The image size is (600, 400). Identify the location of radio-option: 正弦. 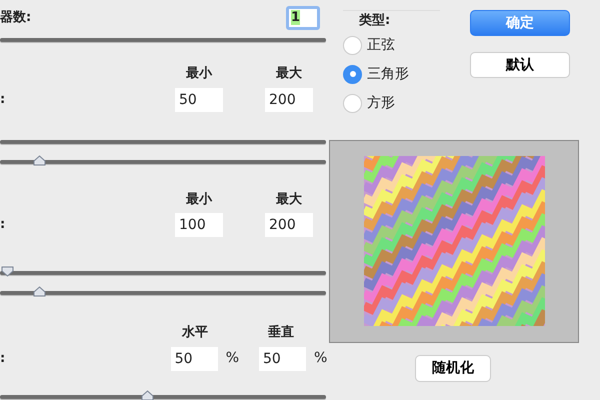
(391, 45).